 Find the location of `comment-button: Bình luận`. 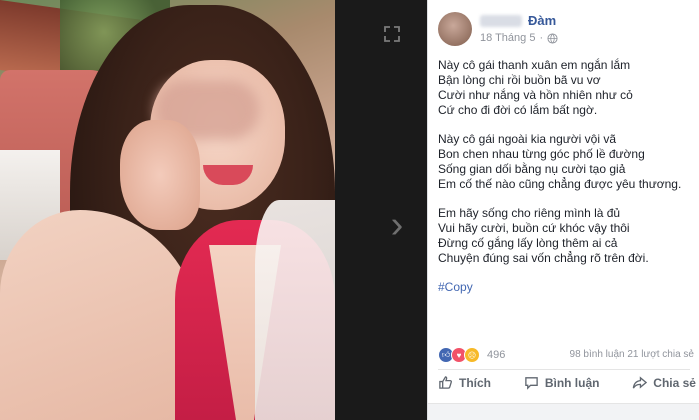

comment-button: Bình luận is located at coordinates (562, 382).